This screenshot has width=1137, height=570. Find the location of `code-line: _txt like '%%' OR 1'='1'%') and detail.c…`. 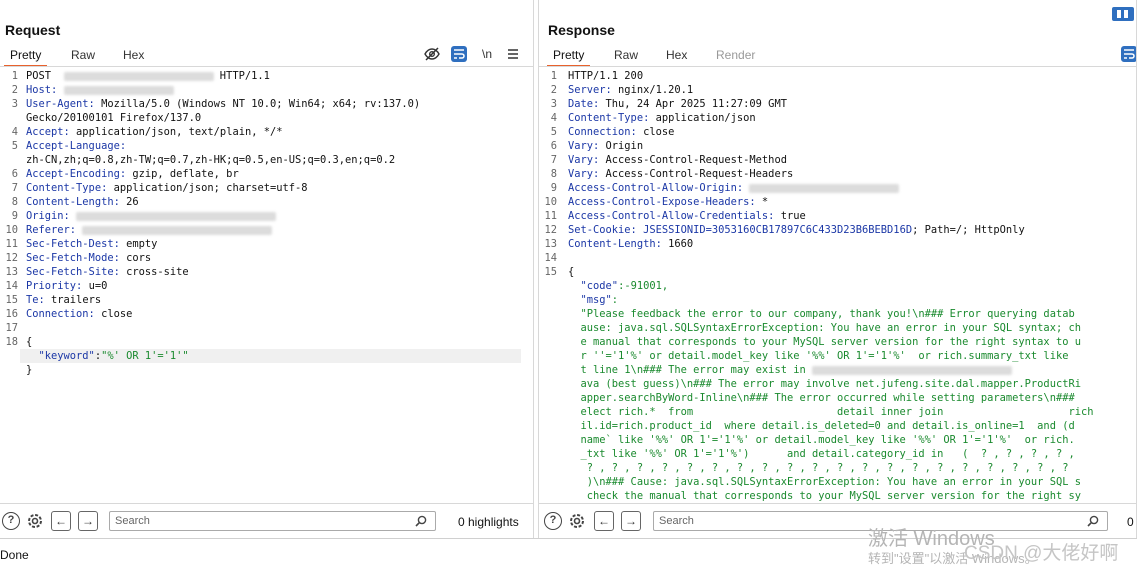

code-line: _txt like '%%' OR 1'='1'%') and detail.c… is located at coordinates (837, 454).